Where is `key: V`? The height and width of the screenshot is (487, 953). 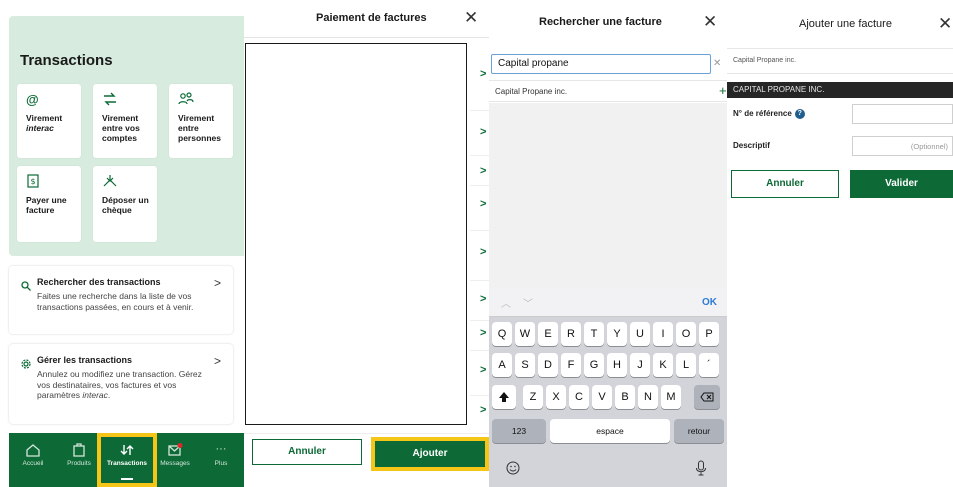 key: V is located at coordinates (602, 397).